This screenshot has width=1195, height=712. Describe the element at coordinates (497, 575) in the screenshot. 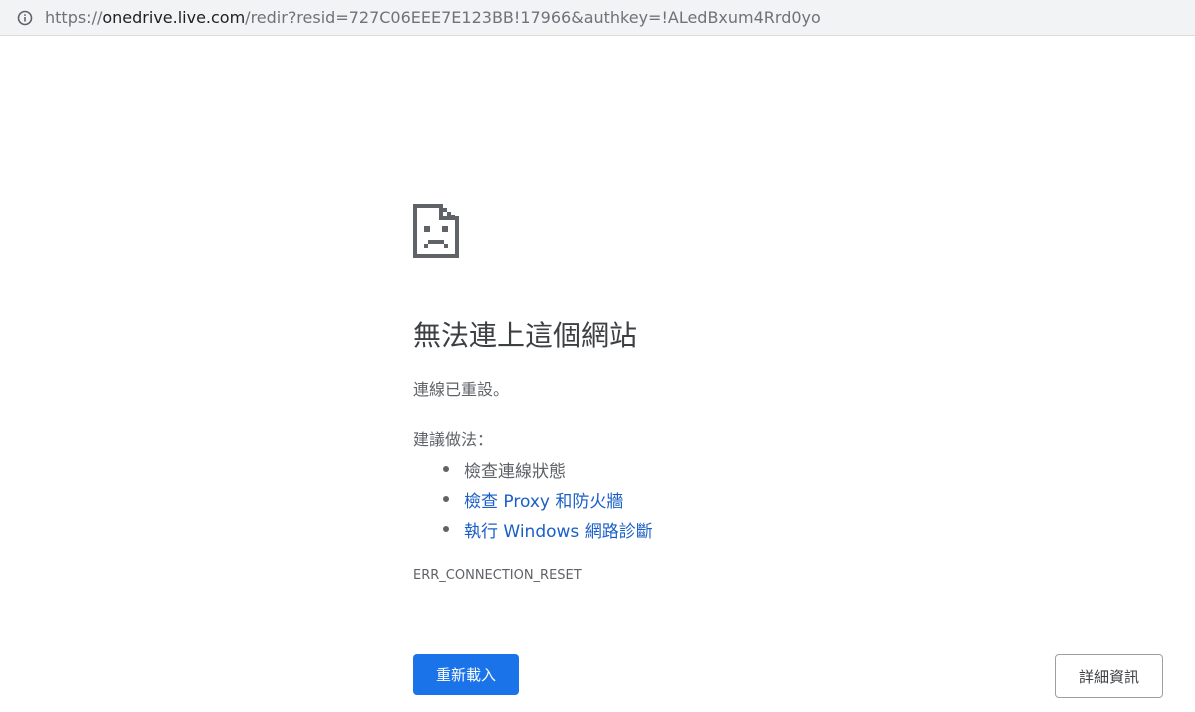

I see `error-code: ERR_CONNECTION_RESET` at that location.